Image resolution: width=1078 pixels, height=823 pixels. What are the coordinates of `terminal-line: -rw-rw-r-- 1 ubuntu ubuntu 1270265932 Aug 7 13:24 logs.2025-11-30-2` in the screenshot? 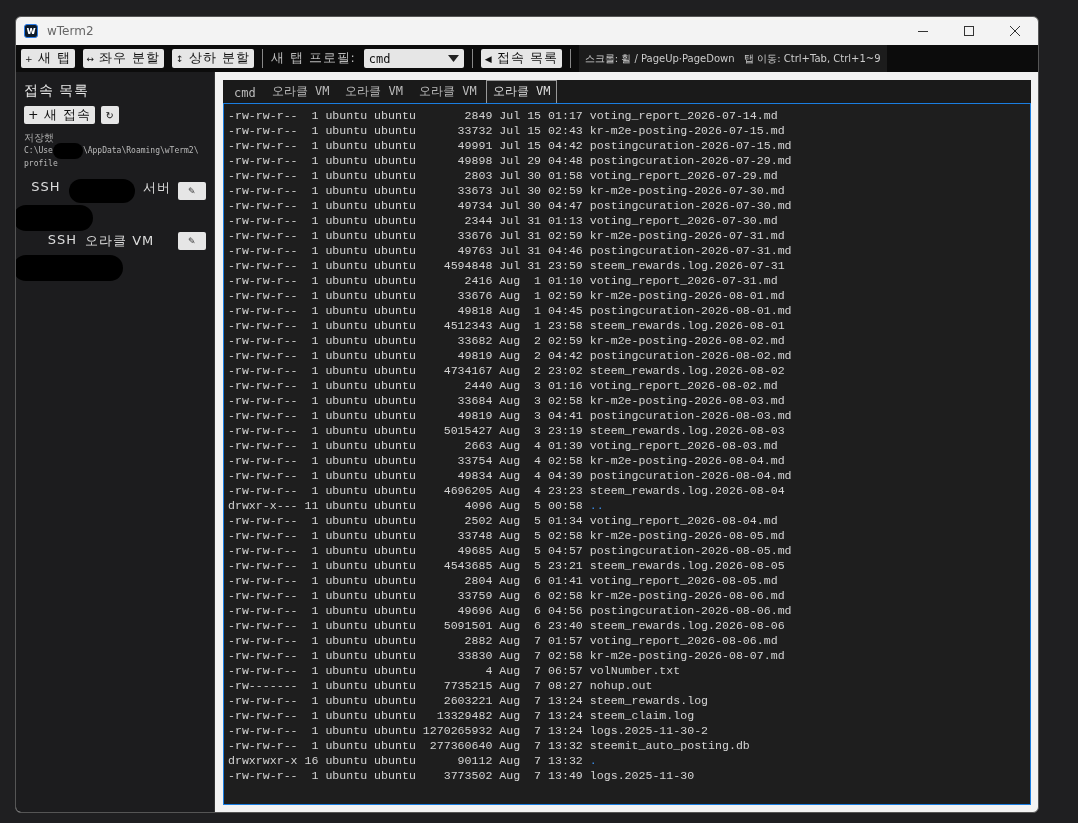 It's located at (468, 730).